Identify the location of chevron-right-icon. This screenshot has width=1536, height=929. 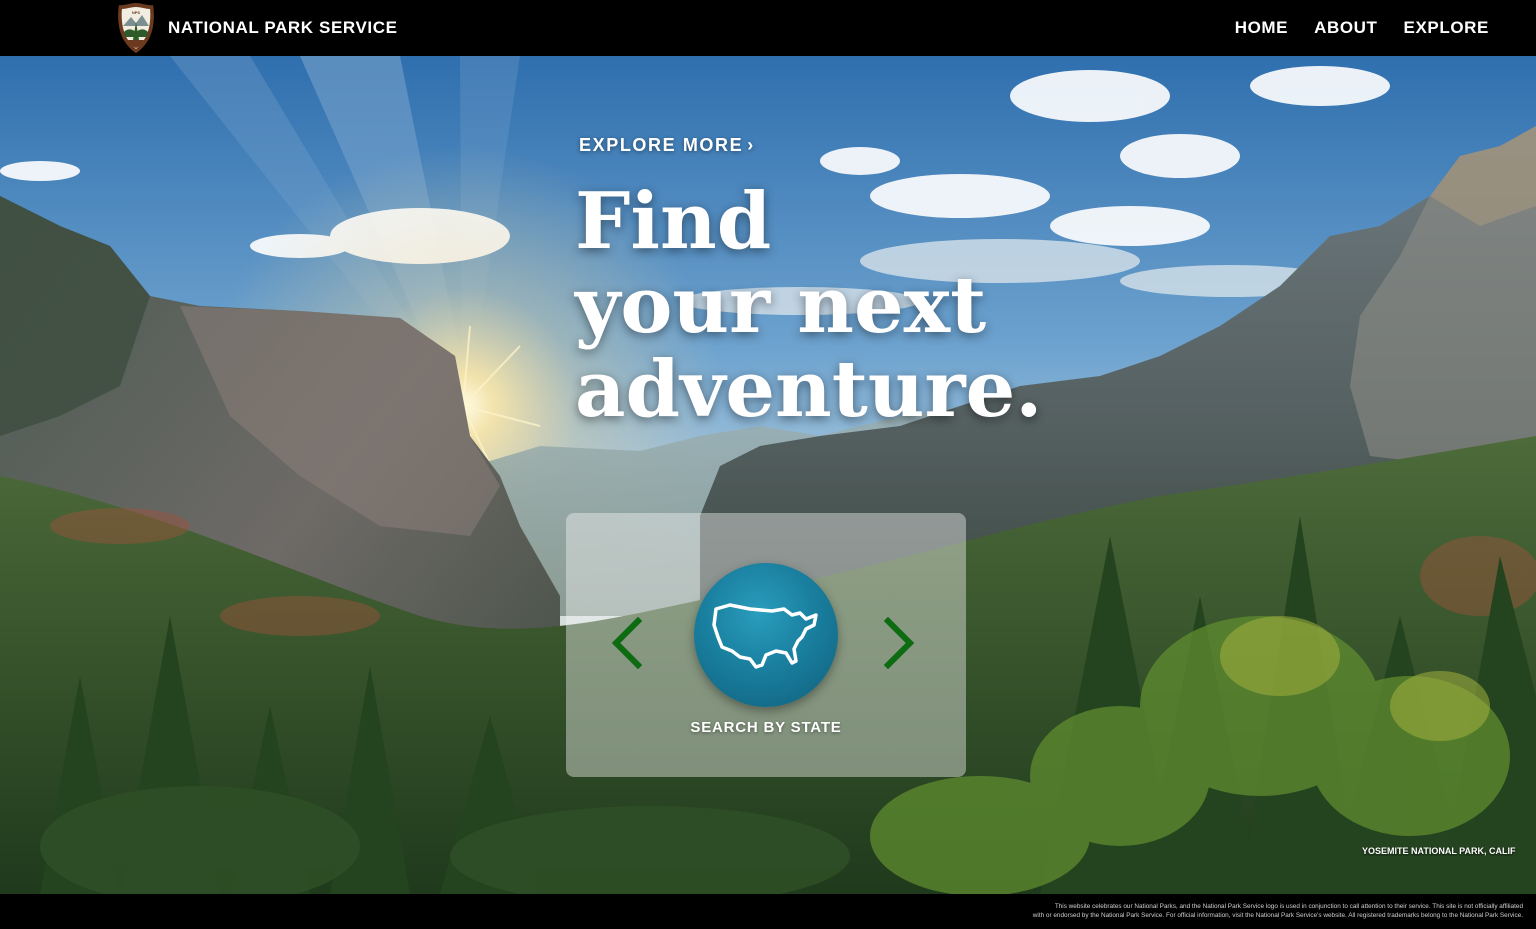
(900, 643).